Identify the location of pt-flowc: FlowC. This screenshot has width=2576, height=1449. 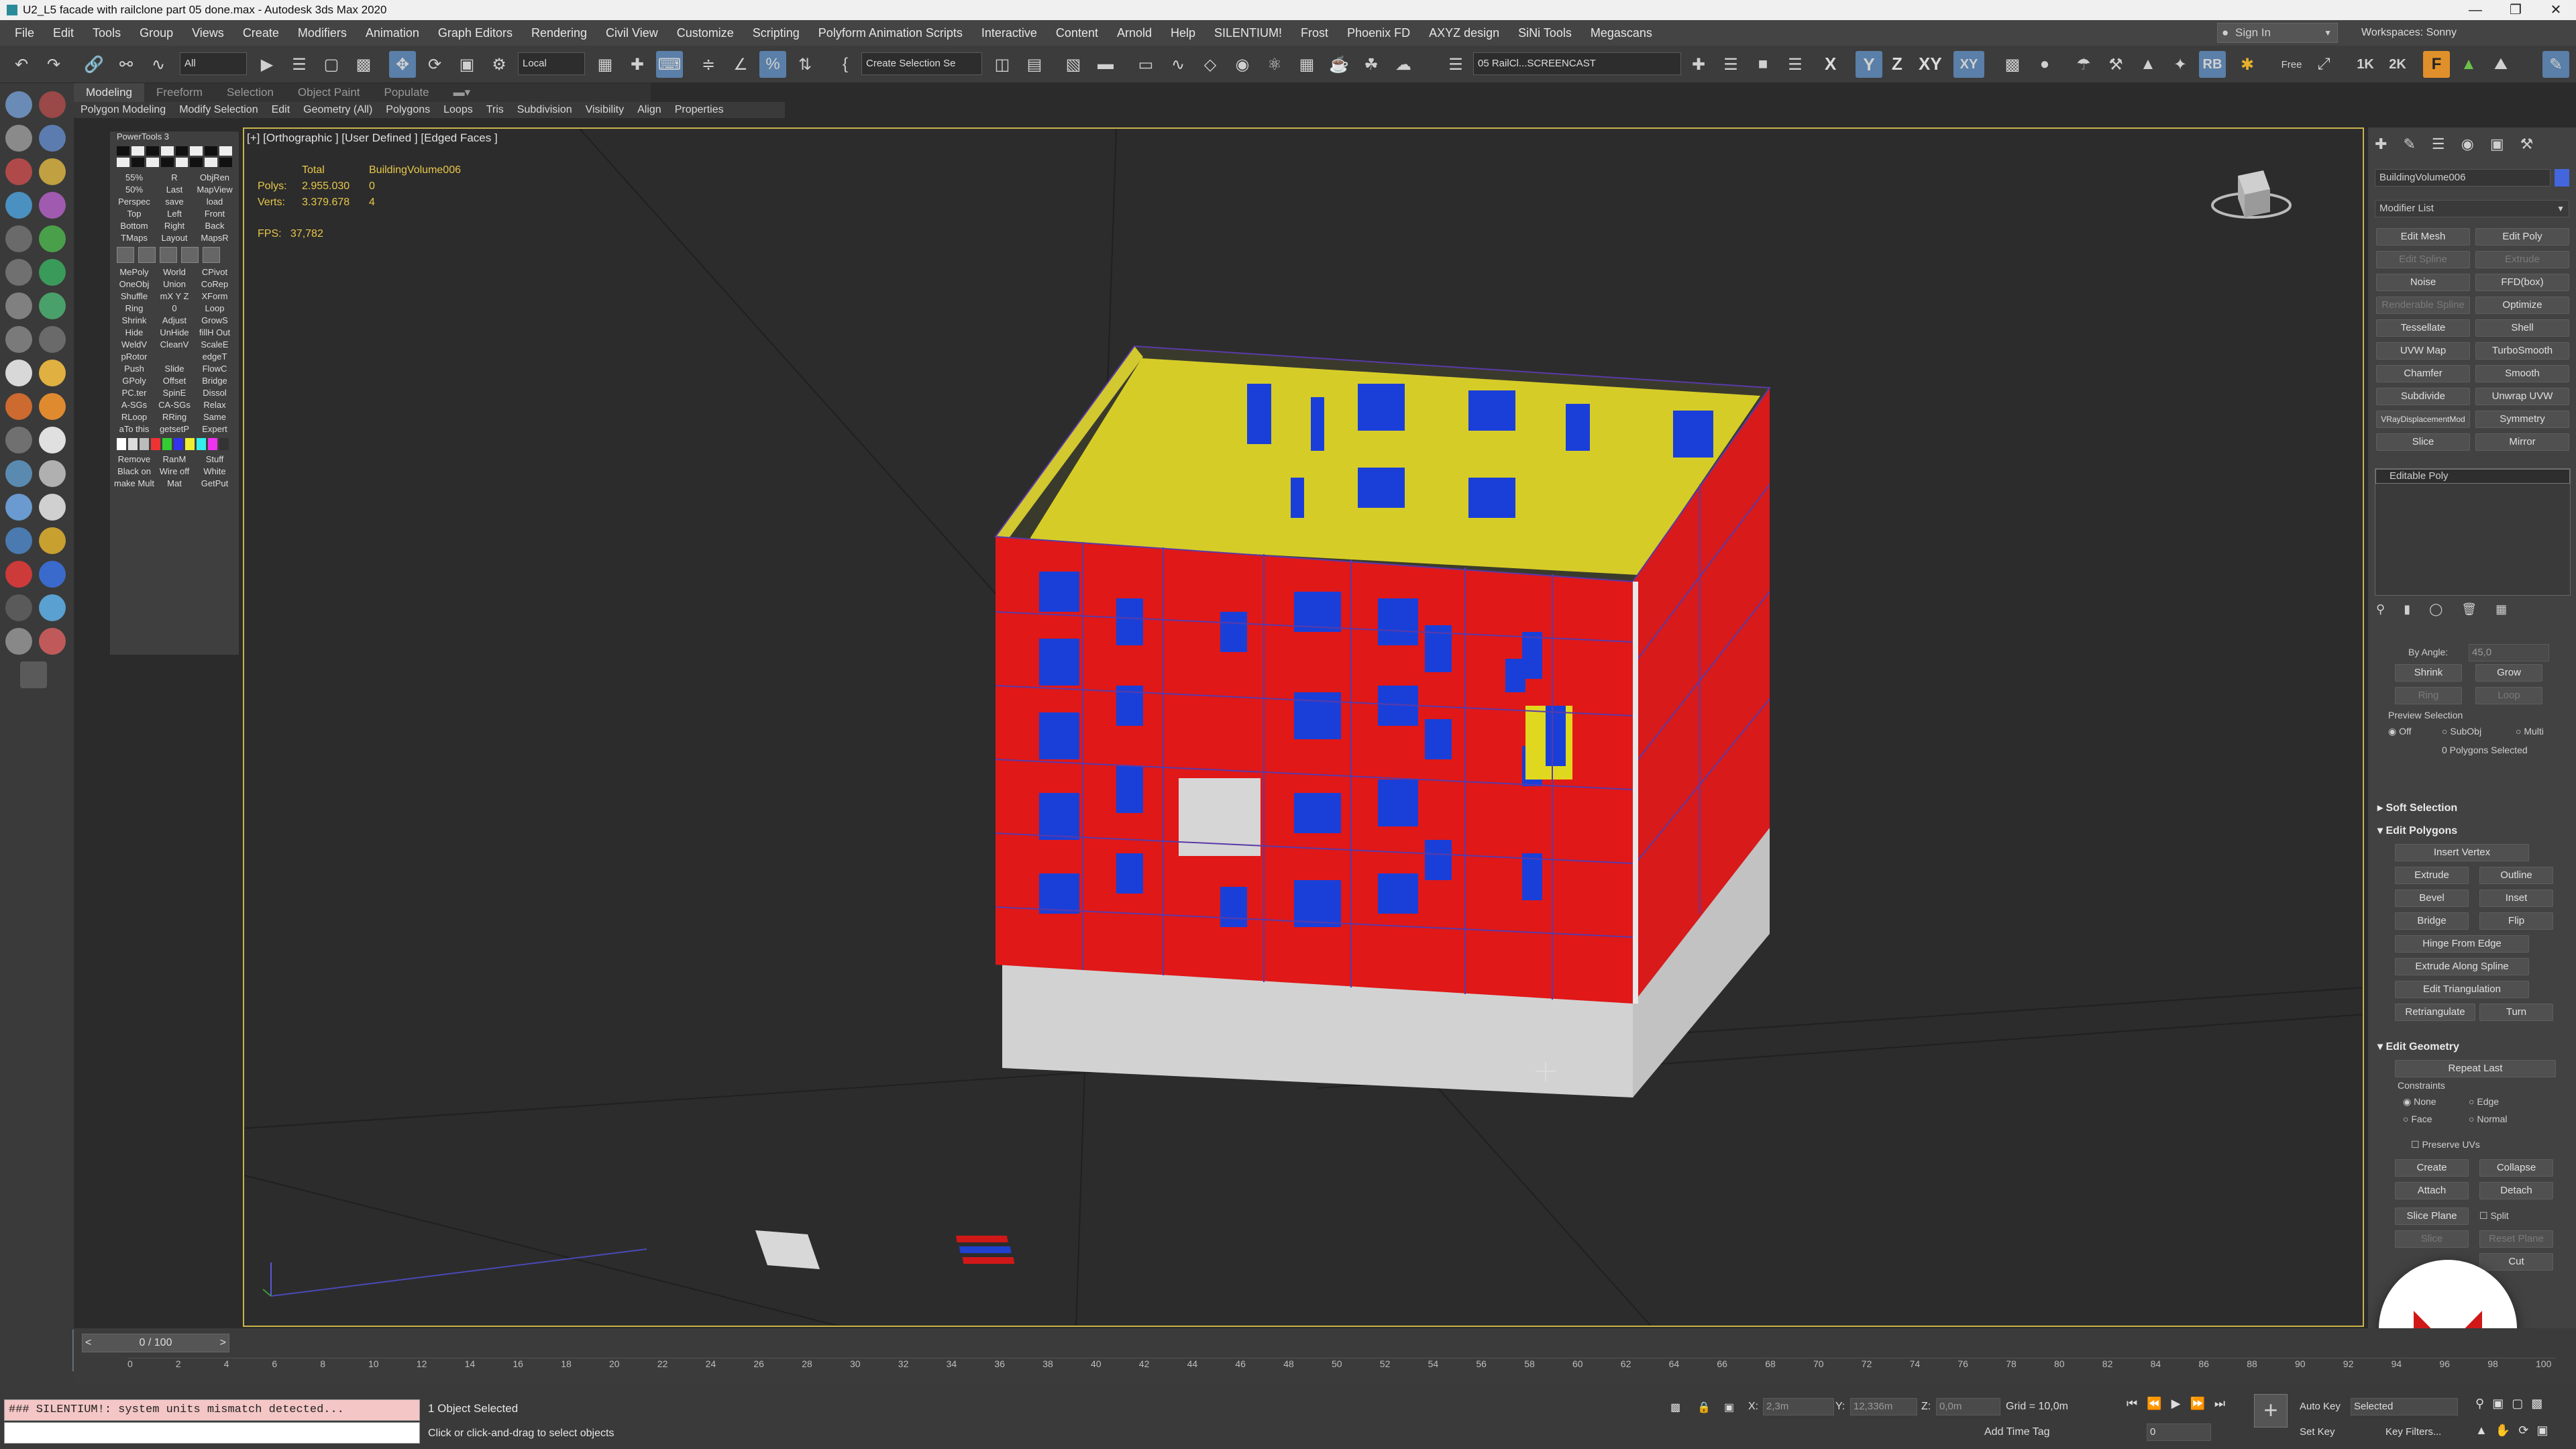
(215, 369).